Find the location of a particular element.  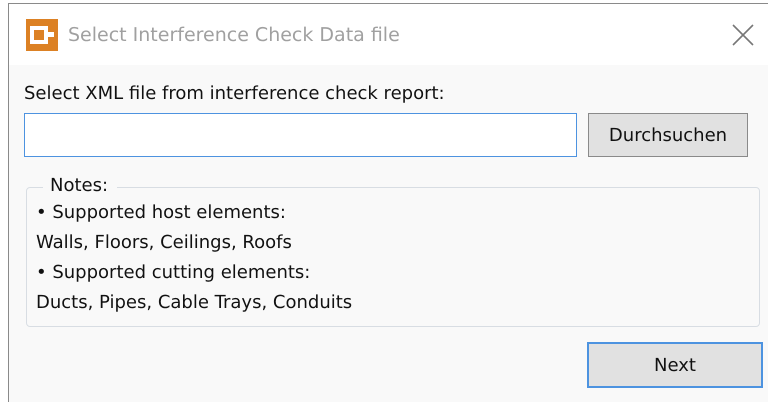

file-path-field is located at coordinates (300, 135).